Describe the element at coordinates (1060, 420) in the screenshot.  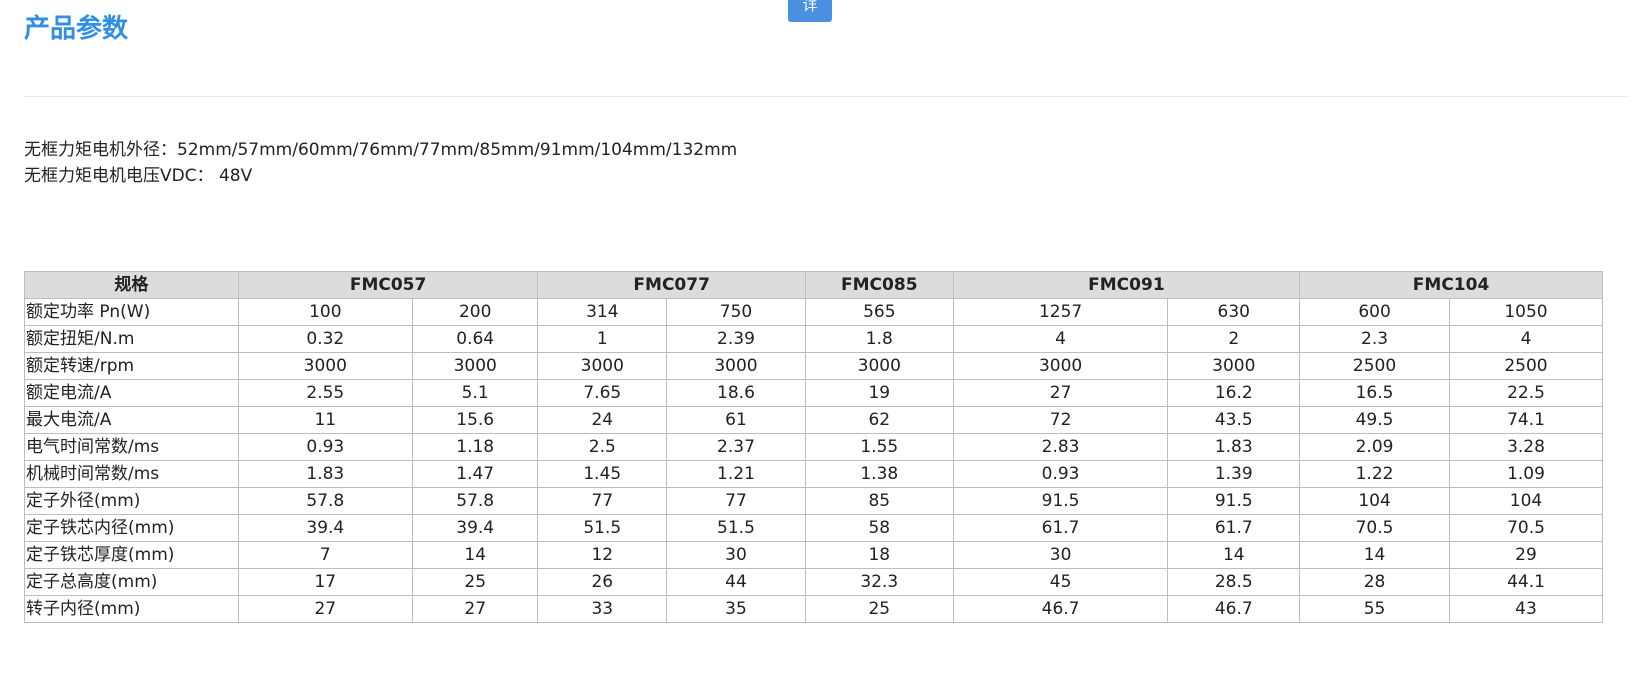
I see `table-cell: 72` at that location.